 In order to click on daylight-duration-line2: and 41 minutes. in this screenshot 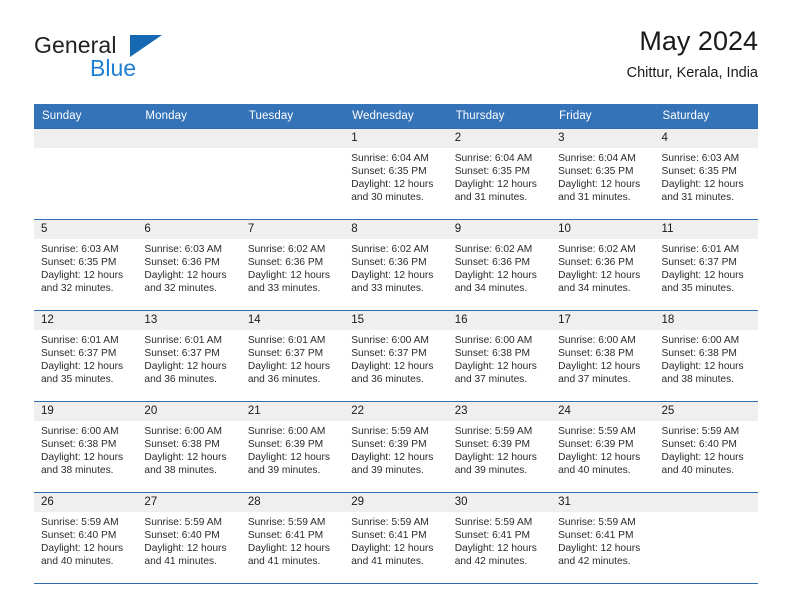, I will do `click(387, 561)`.